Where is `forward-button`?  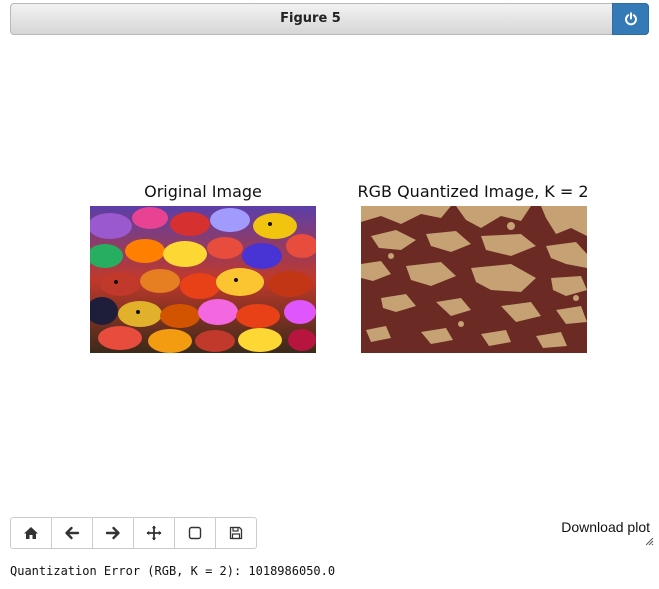
forward-button is located at coordinates (113, 533).